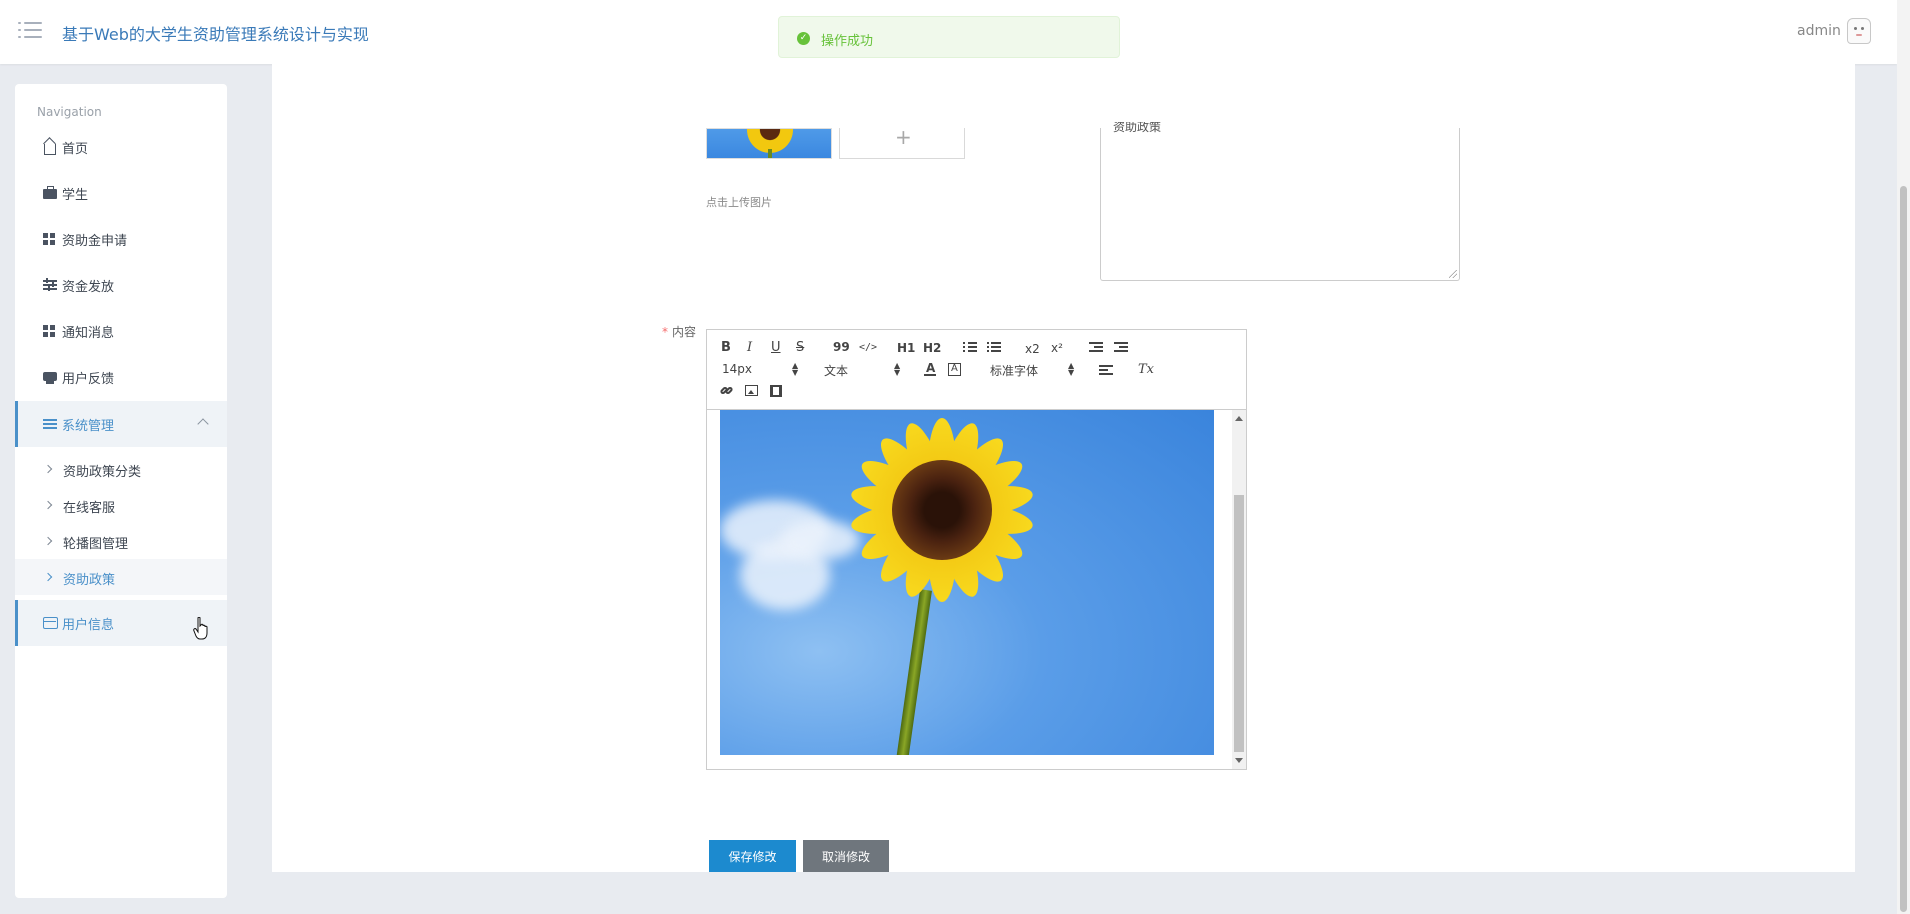 Image resolution: width=1910 pixels, height=914 pixels. Describe the element at coordinates (862, 370) in the screenshot. I see `header-style-picker: 文本 ▲ ▼` at that location.